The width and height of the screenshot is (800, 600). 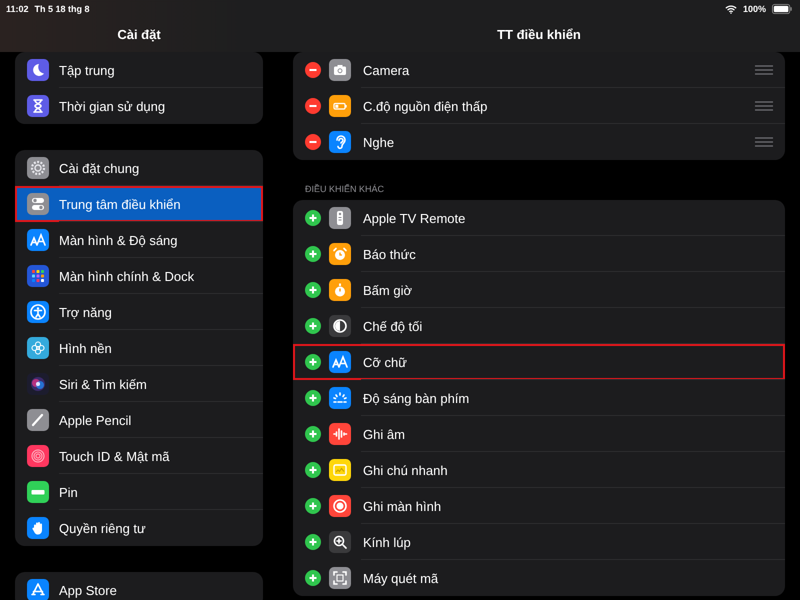 I want to click on fingerprint-icon, so click(x=38, y=456).